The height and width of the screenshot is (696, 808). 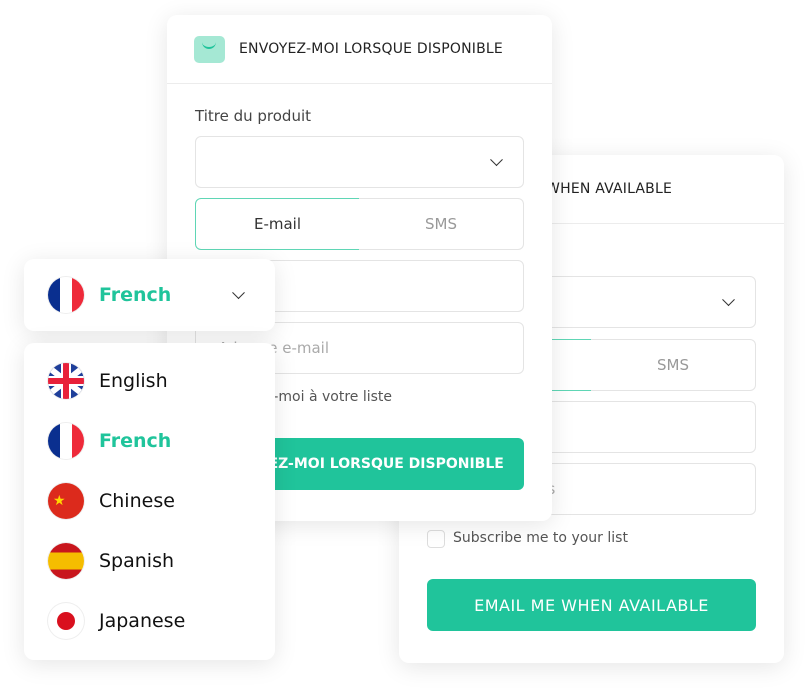 I want to click on mail-icon, so click(x=209, y=49).